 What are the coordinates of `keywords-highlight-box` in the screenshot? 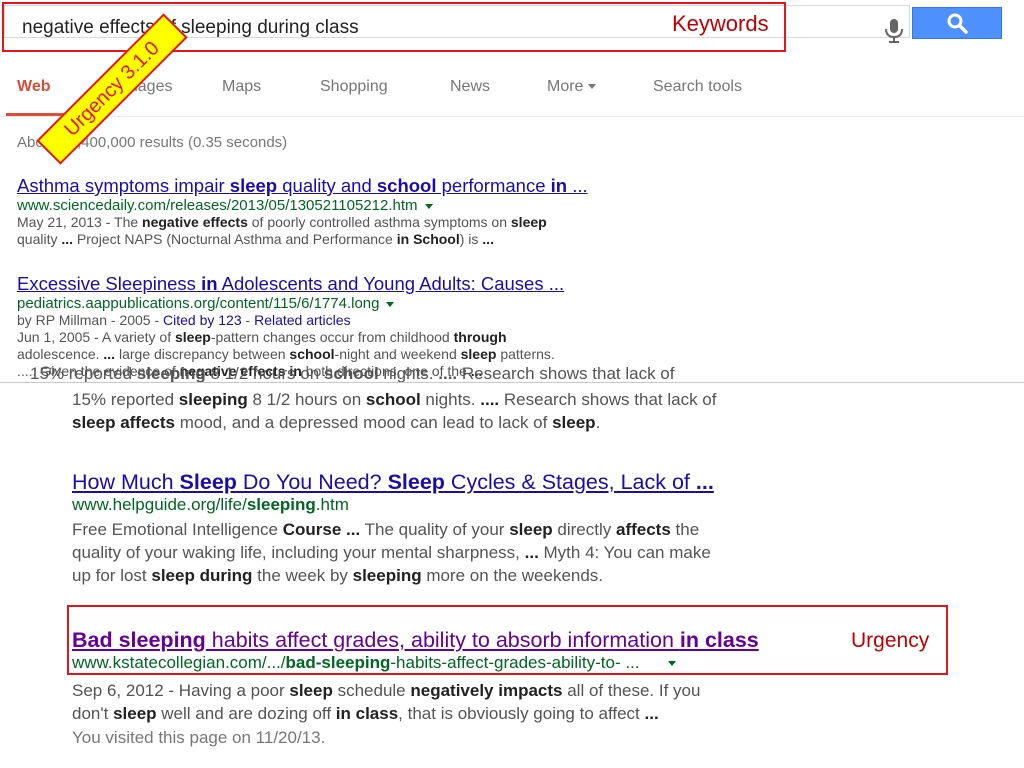 It's located at (394, 27).